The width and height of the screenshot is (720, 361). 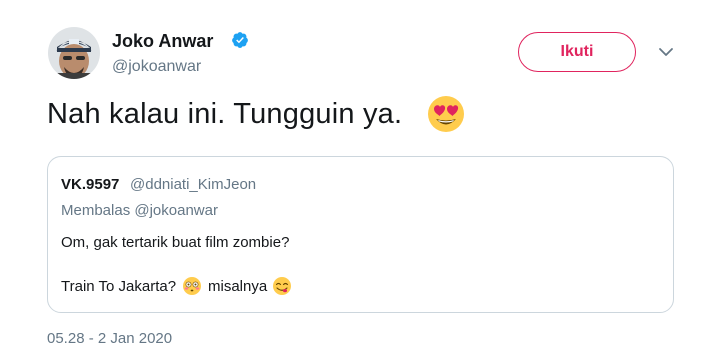 I want to click on avatar-image, so click(x=74, y=53).